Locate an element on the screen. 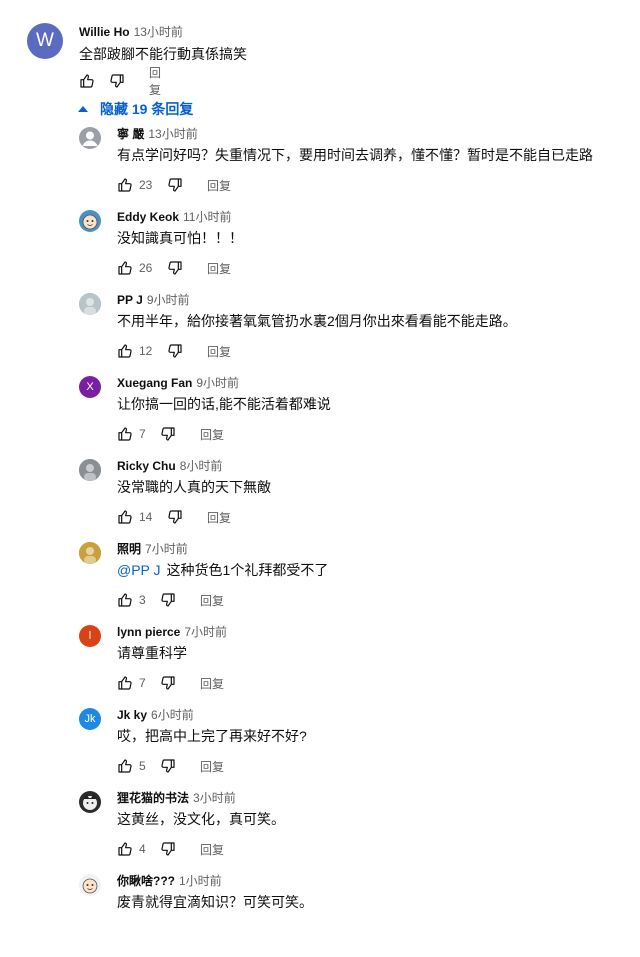 This screenshot has height=957, width=640. author-name: PP J is located at coordinates (130, 300).